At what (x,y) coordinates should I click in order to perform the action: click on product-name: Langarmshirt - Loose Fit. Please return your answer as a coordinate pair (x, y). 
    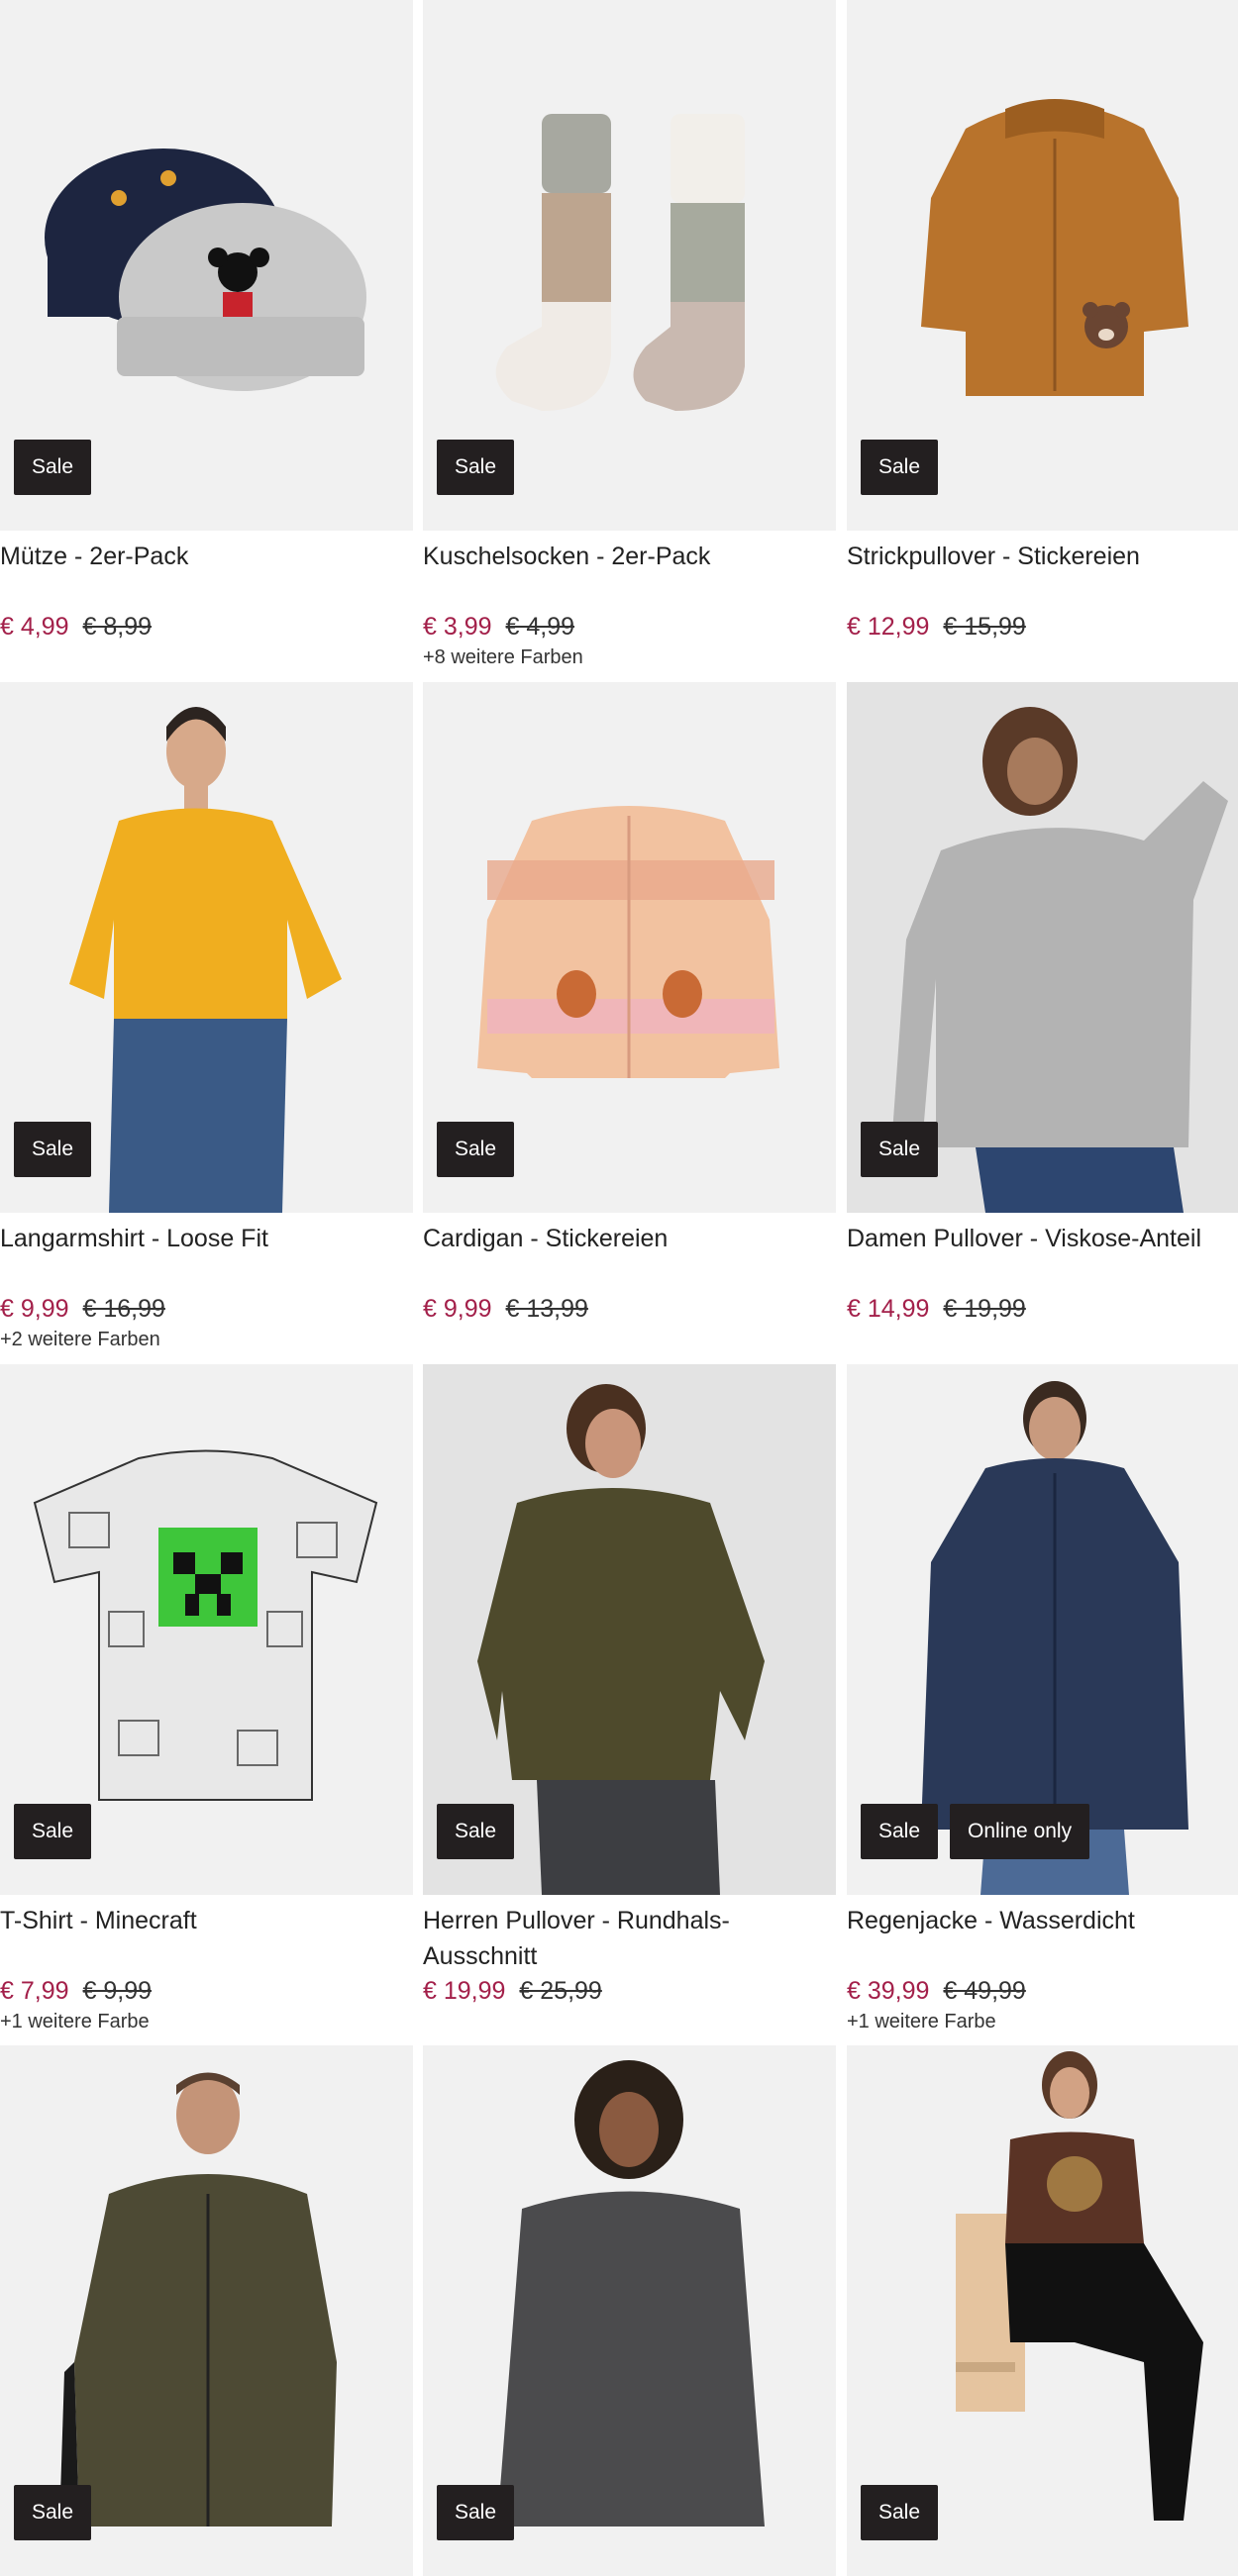
    Looking at the image, I should click on (206, 1257).